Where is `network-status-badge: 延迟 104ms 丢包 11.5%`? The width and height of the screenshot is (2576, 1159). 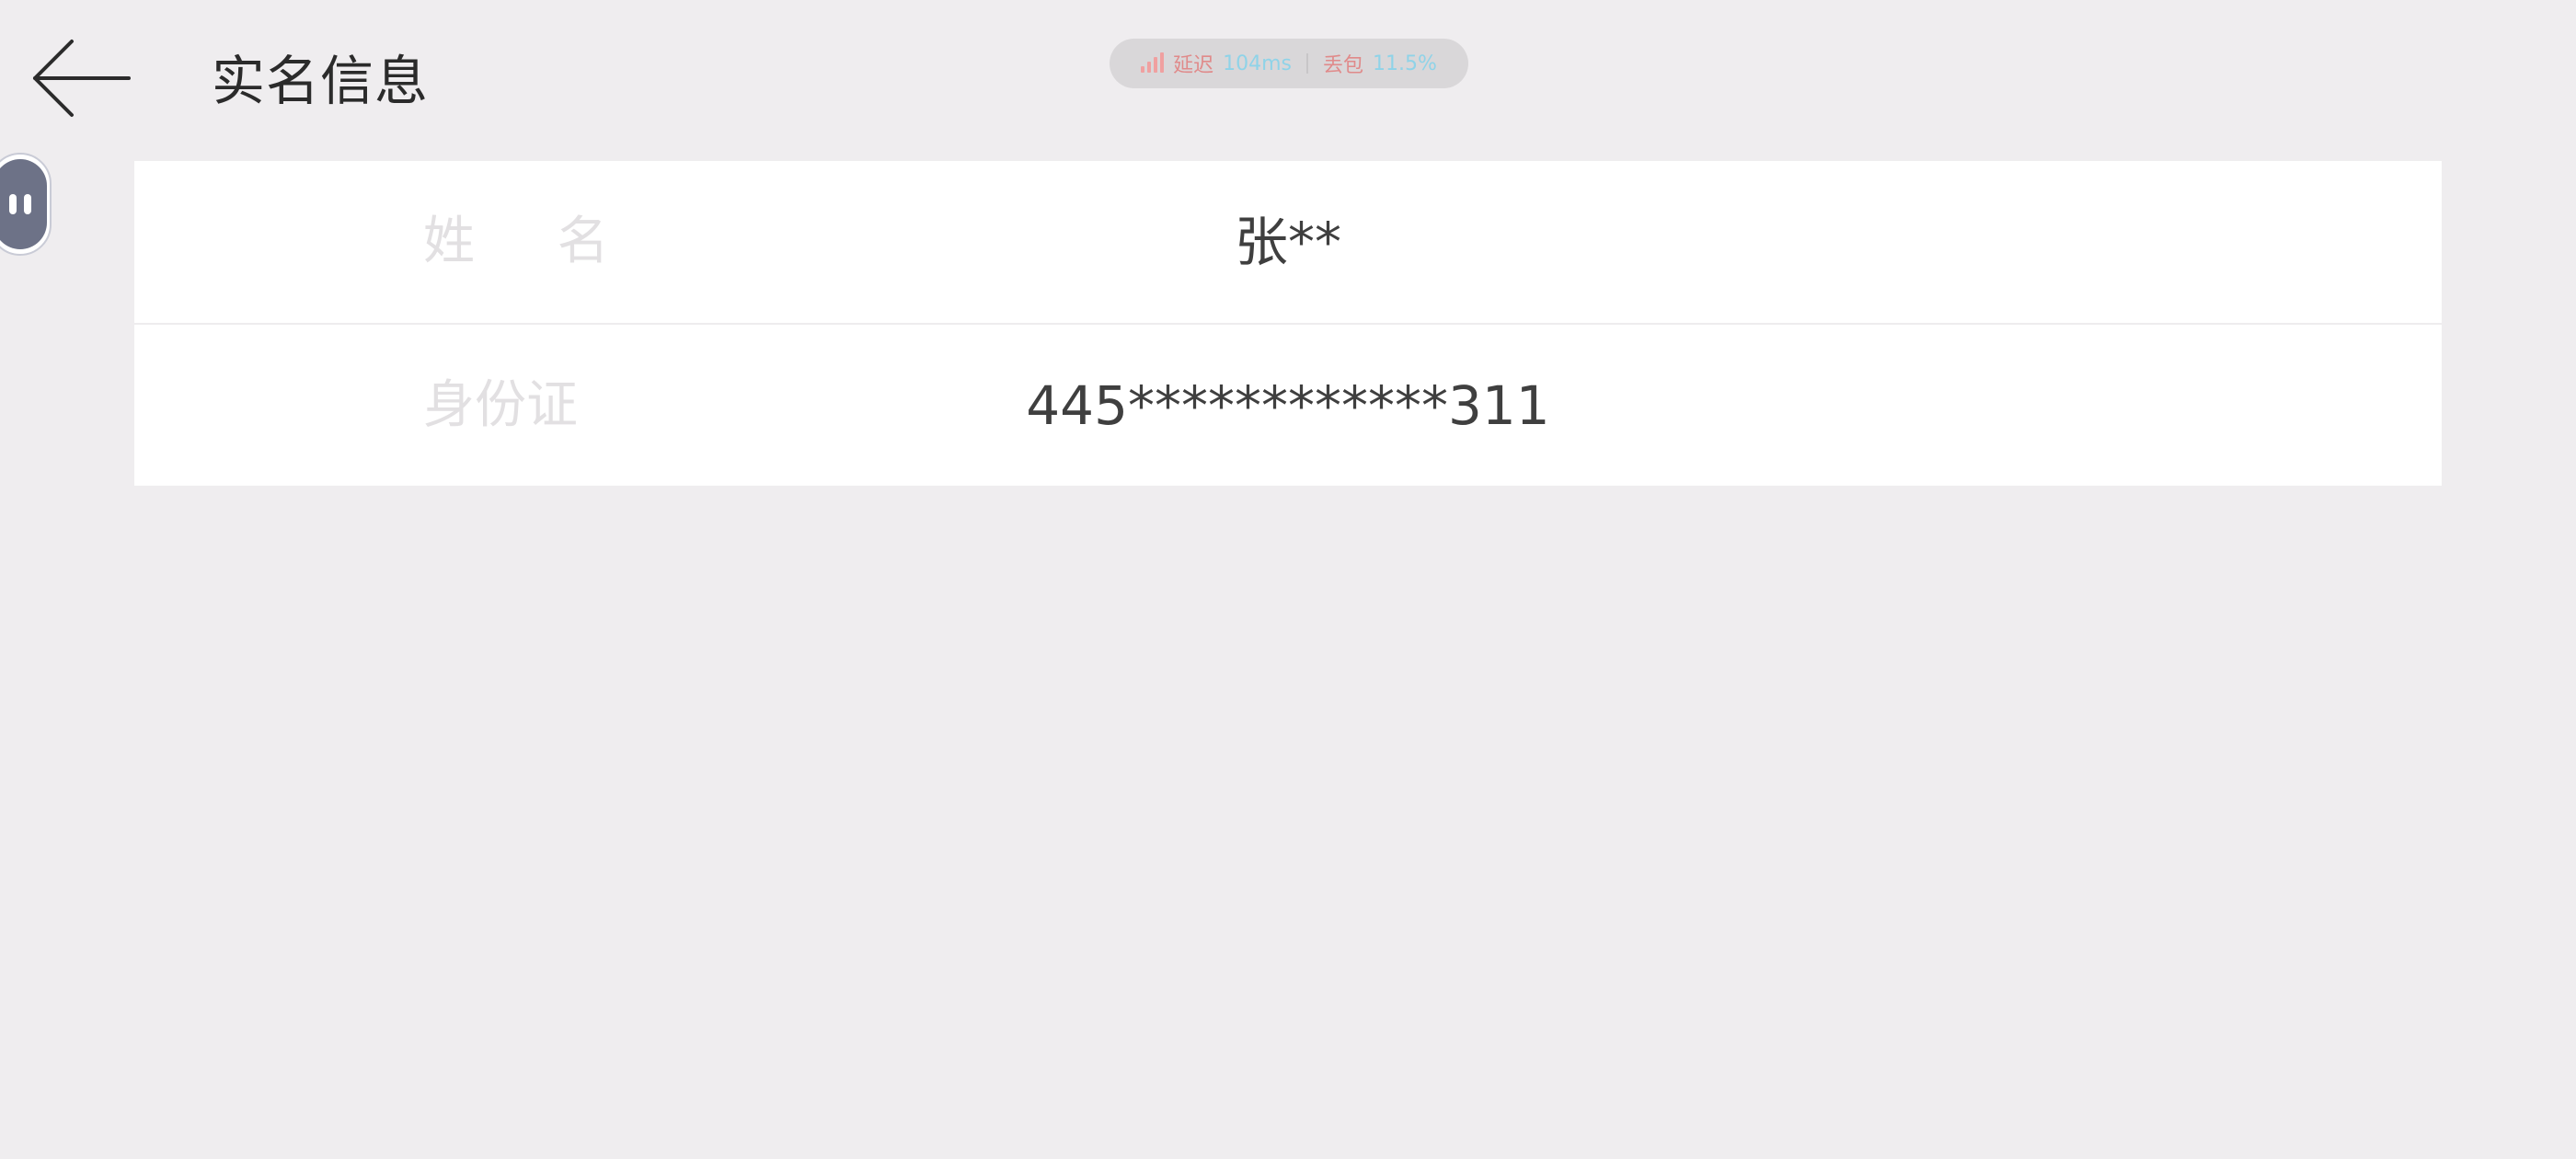 network-status-badge: 延迟 104ms 丢包 11.5% is located at coordinates (1289, 63).